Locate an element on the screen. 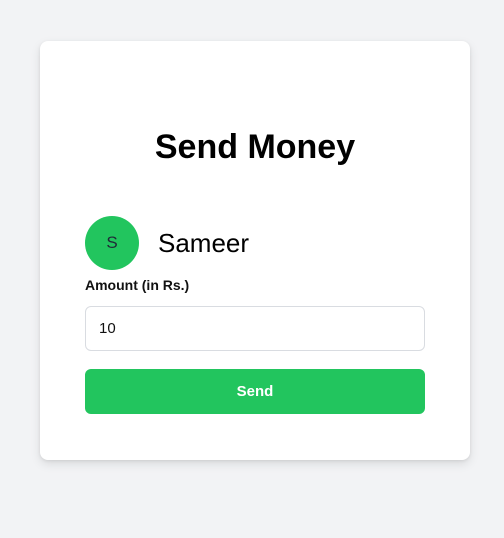 The height and width of the screenshot is (538, 504). avatar: S is located at coordinates (112, 243).